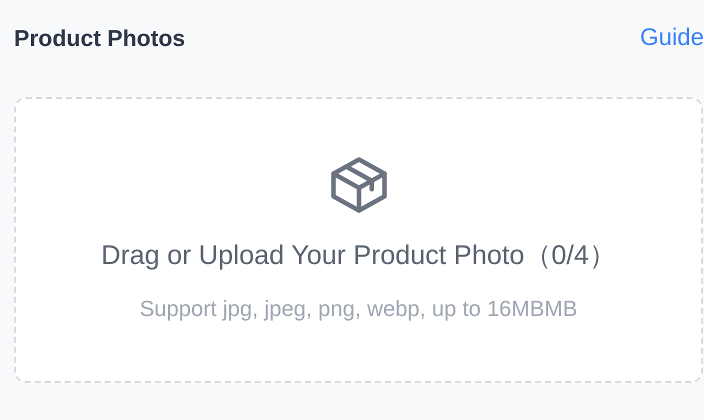 The image size is (704, 420). Describe the element at coordinates (672, 38) in the screenshot. I see `guide-link: Guide` at that location.